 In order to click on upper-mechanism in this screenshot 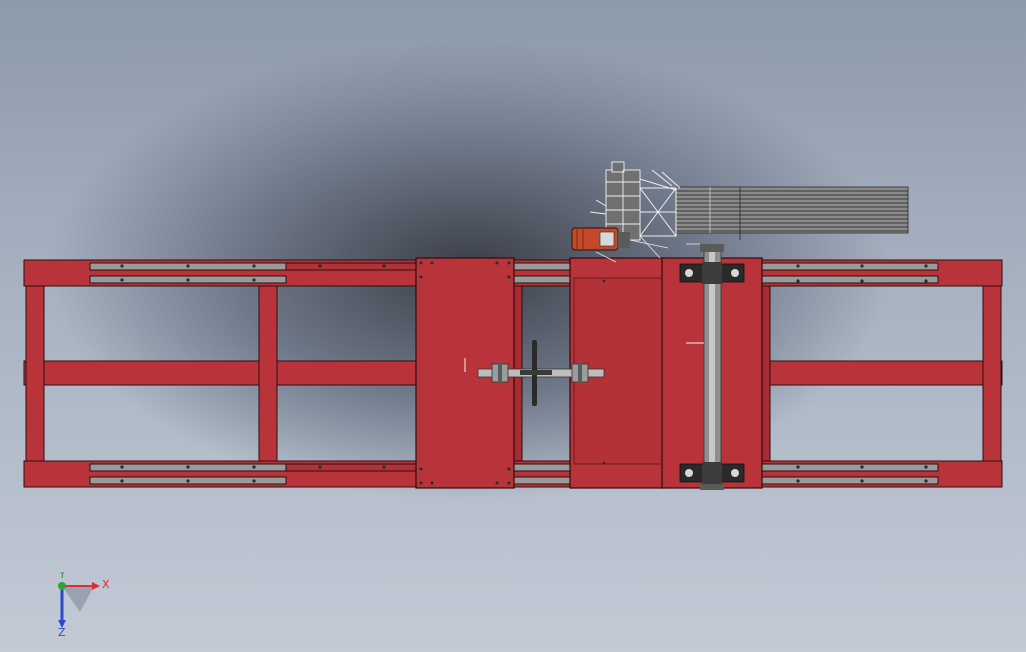, I will do `click(740, 212)`.